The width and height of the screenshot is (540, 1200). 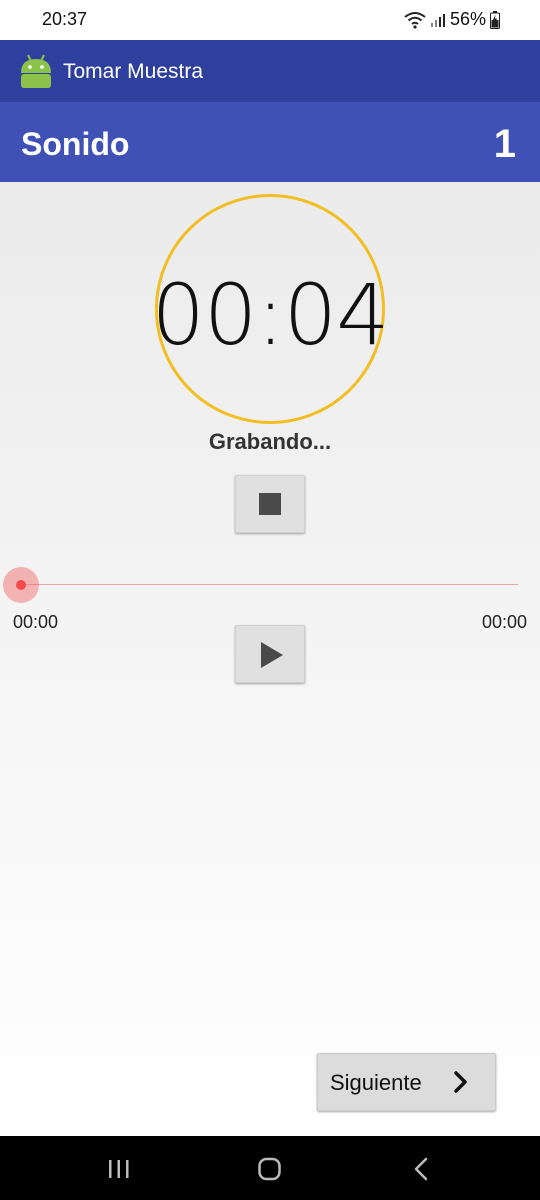 What do you see at coordinates (119, 1169) in the screenshot?
I see `recents-icon` at bounding box center [119, 1169].